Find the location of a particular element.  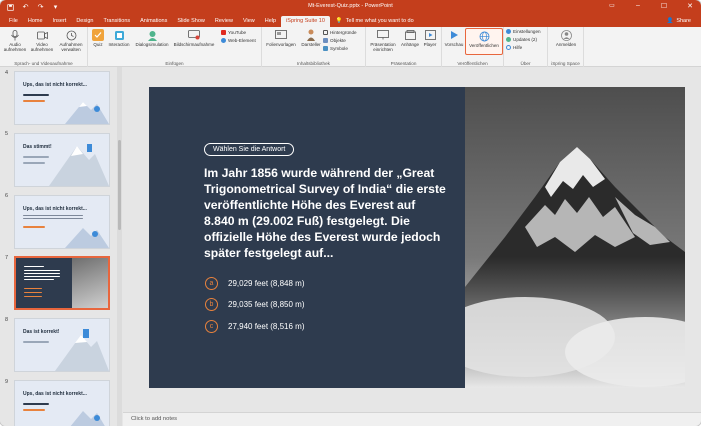

answer-option-b: b 29,035 feet (8,850 m) is located at coordinates (255, 304).